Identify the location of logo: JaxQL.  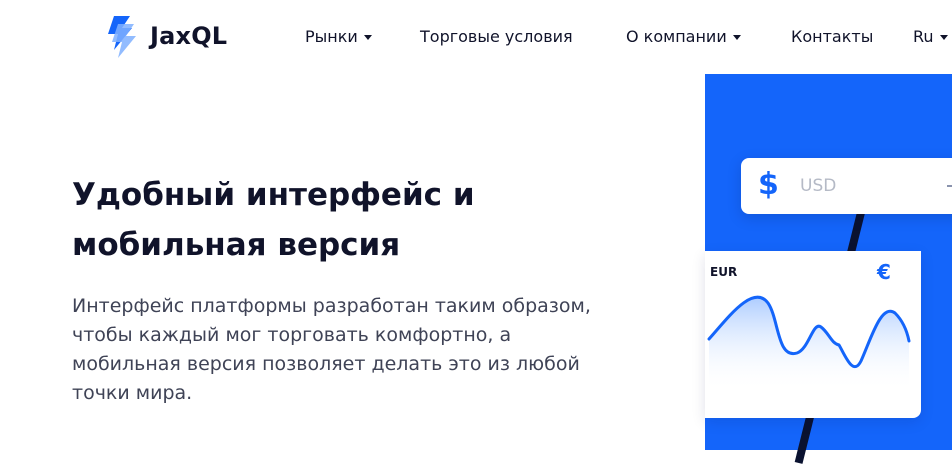
(163, 36).